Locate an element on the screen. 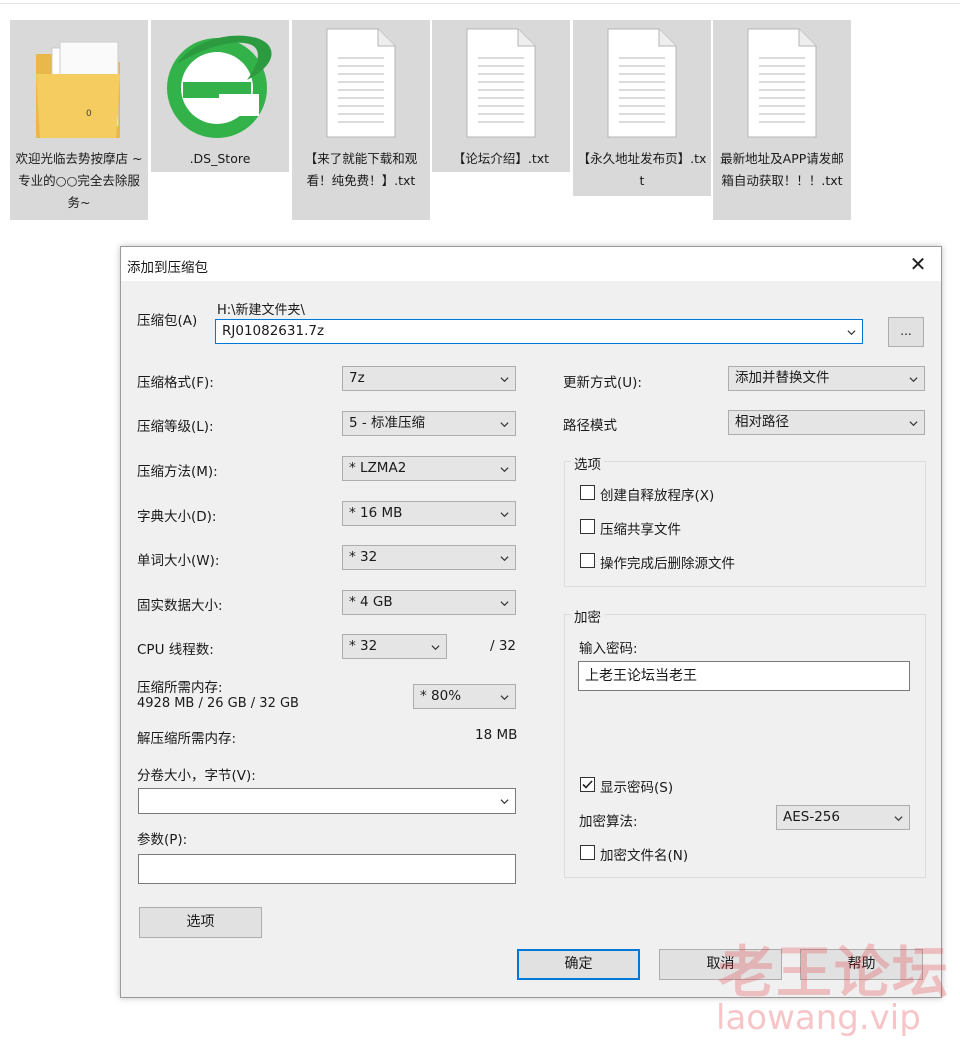 The width and height of the screenshot is (960, 1051). file-tile-txt-1: 【来了就能下载和观看！纯免费！】.txt is located at coordinates (361, 120).